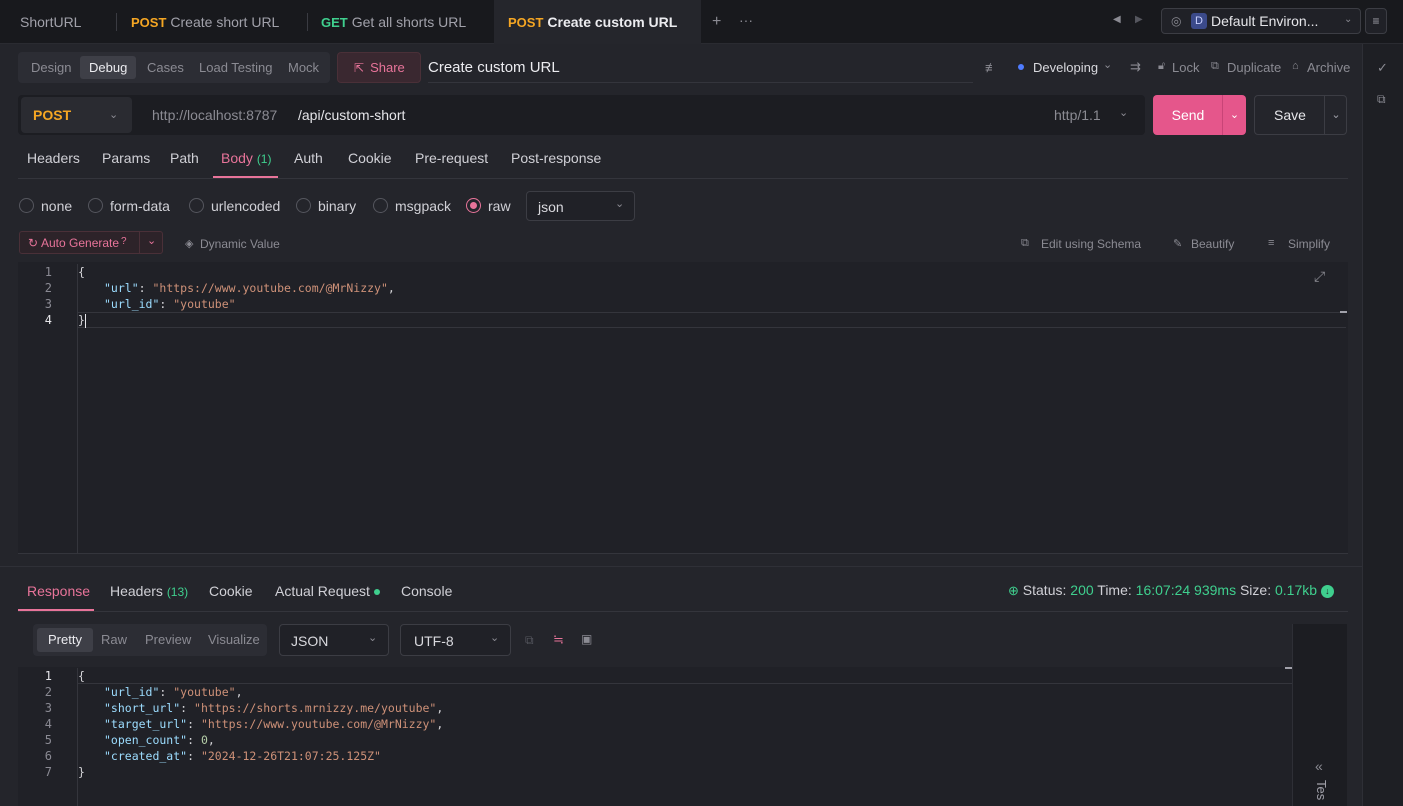  Describe the element at coordinates (236, 67) in the screenshot. I see `mode-load-testing: Load Testing` at that location.